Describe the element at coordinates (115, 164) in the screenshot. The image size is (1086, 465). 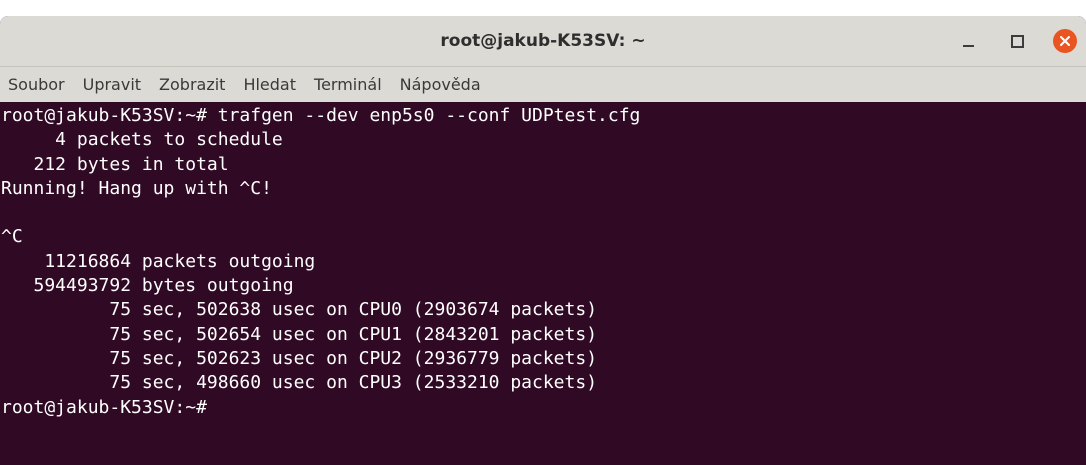
I see `terminal-line: 212 bytes in total` at that location.